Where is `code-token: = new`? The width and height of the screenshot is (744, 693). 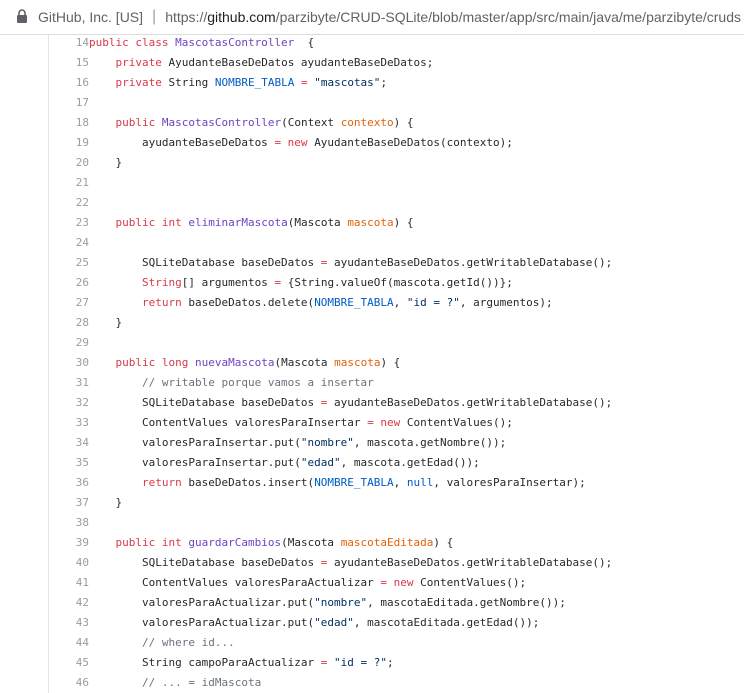 code-token: = new is located at coordinates (400, 582).